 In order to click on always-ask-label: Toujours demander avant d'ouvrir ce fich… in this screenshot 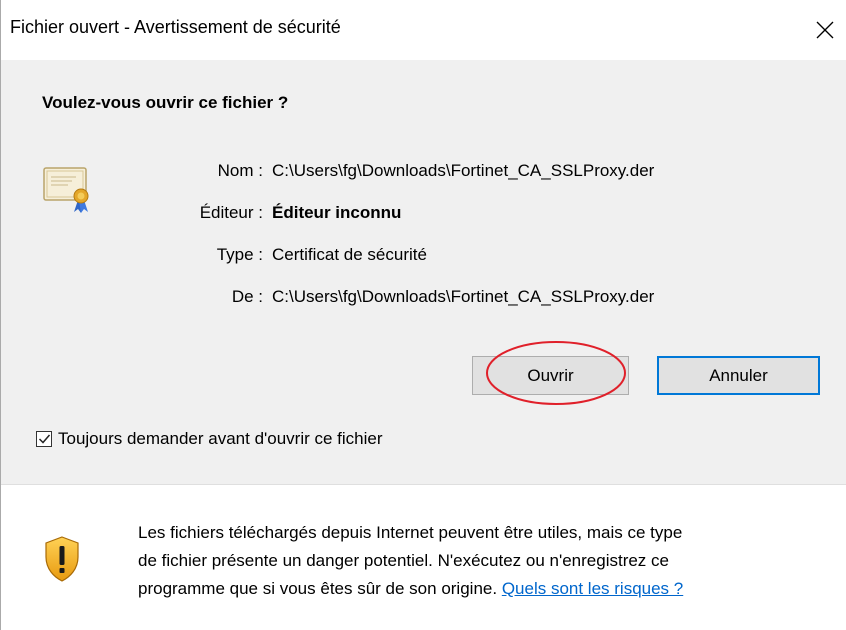, I will do `click(220, 438)`.